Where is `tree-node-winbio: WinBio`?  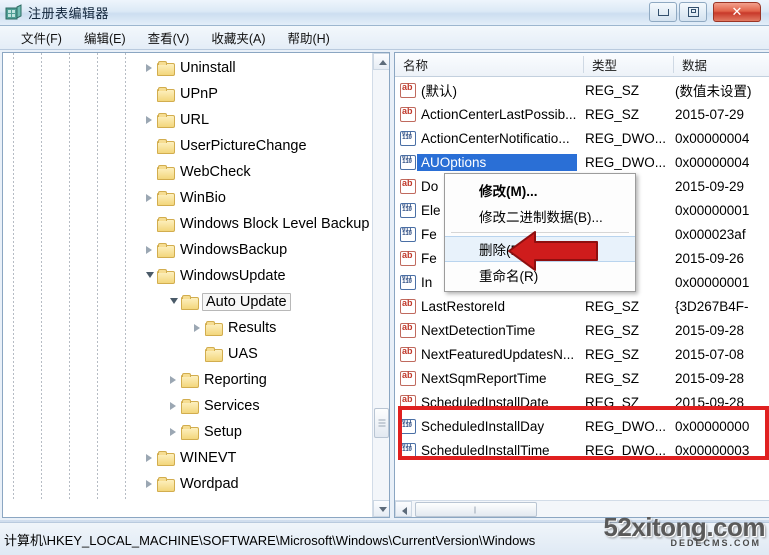
tree-node-winbio: WinBio is located at coordinates (186, 198).